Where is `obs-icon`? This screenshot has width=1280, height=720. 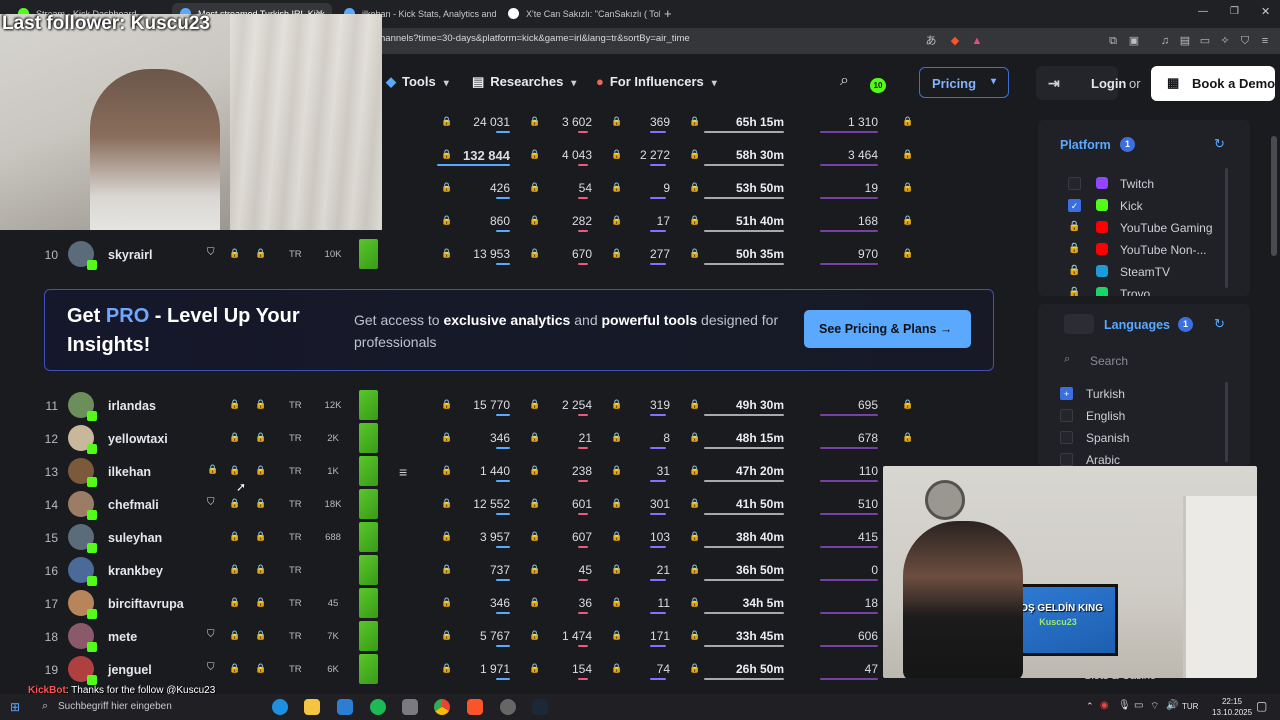 obs-icon is located at coordinates (508, 707).